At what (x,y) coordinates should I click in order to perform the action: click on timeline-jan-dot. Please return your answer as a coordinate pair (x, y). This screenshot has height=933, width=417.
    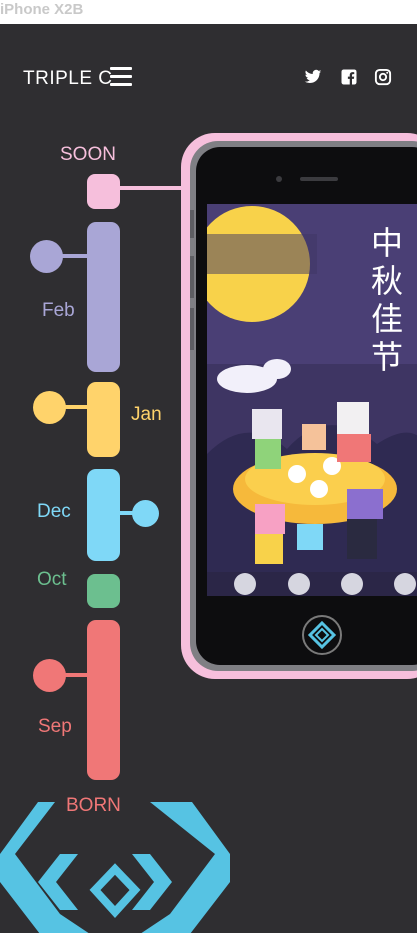
    Looking at the image, I should click on (49, 407).